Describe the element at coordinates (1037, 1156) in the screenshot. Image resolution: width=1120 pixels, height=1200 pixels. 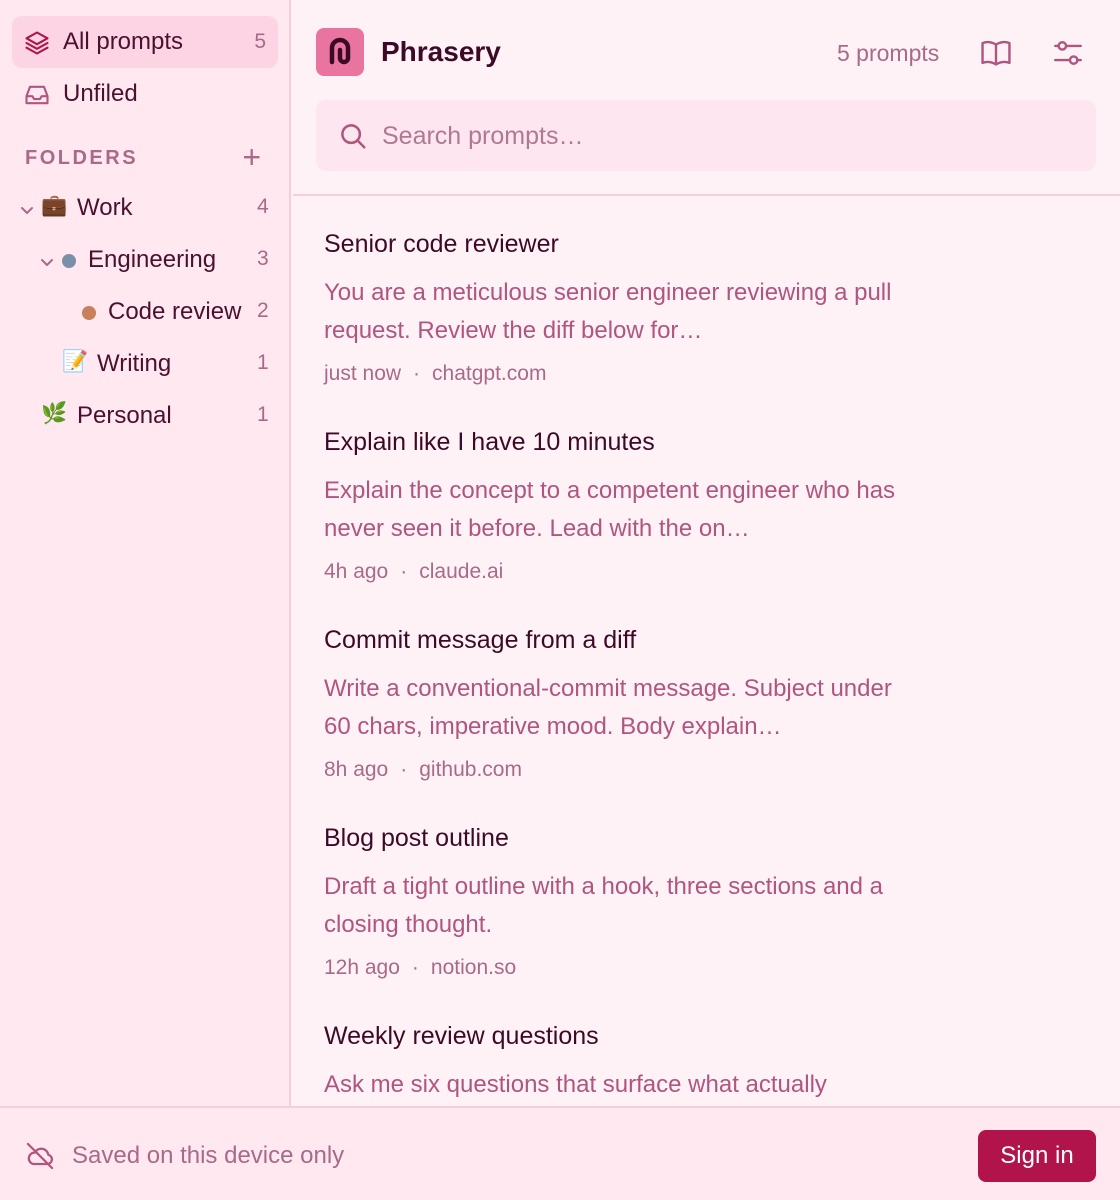
I see `sign-in-button: Sign in` at that location.